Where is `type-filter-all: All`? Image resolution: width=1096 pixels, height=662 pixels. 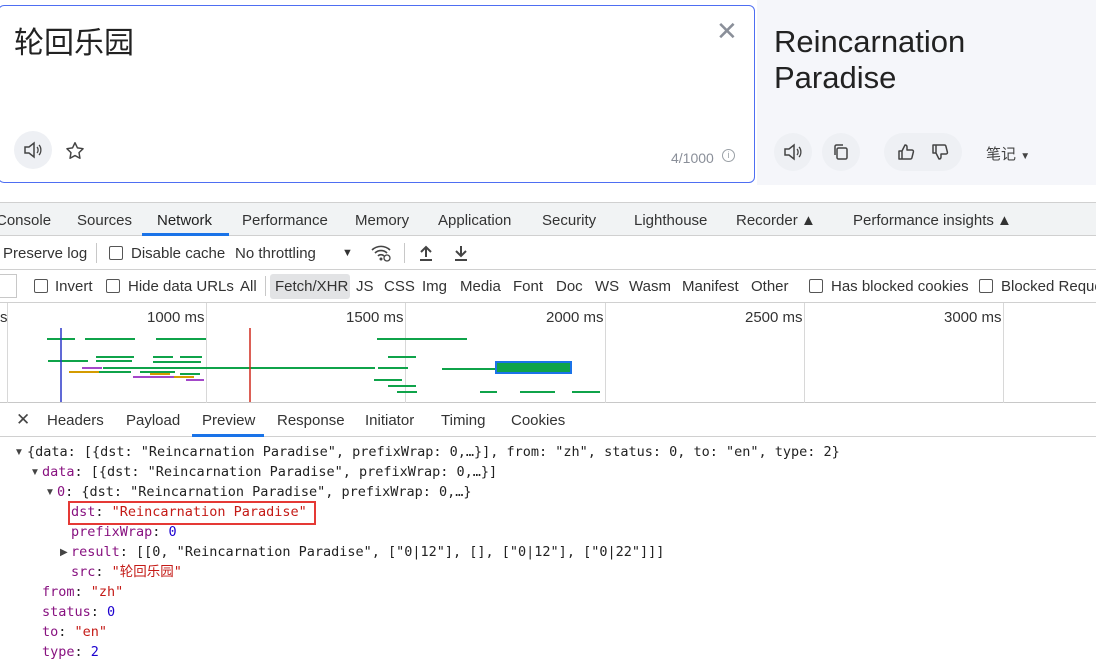 type-filter-all: All is located at coordinates (248, 286).